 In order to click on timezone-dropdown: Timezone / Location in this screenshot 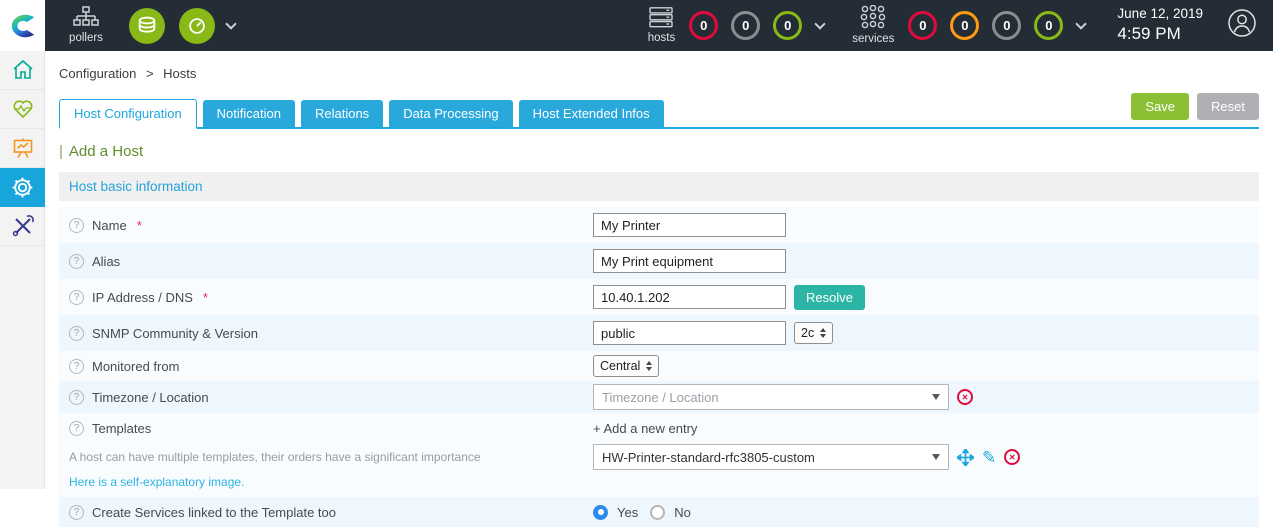, I will do `click(771, 397)`.